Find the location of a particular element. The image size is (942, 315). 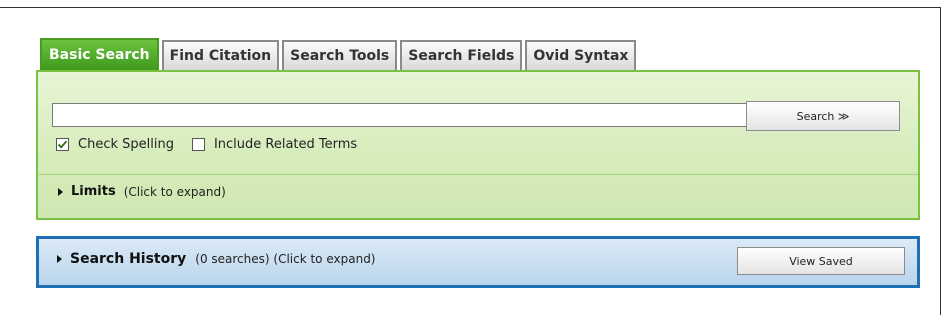

tab-ovid-syntax: Ovid Syntax is located at coordinates (581, 55).